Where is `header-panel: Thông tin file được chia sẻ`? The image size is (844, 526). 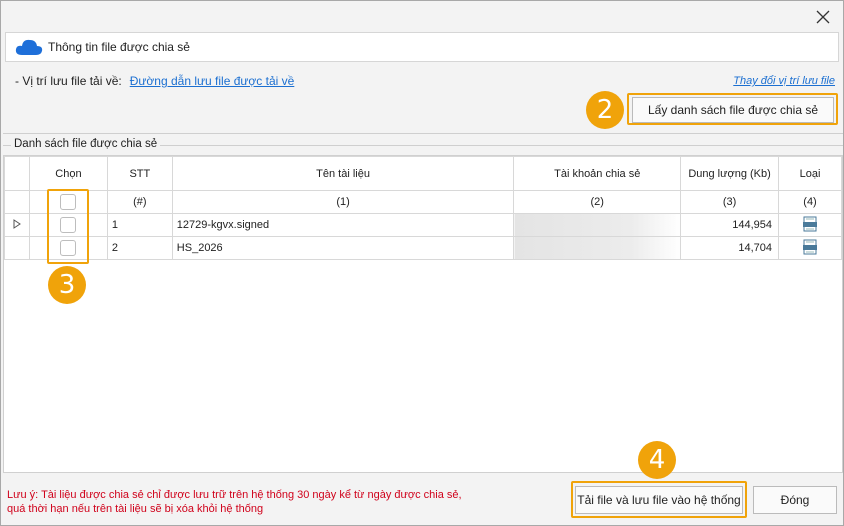 header-panel: Thông tin file được chia sẻ is located at coordinates (422, 47).